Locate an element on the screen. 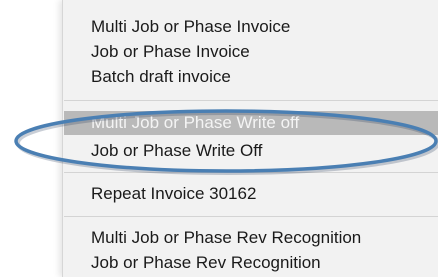  menu-item-label: Job or Phase Invoice is located at coordinates (170, 51).